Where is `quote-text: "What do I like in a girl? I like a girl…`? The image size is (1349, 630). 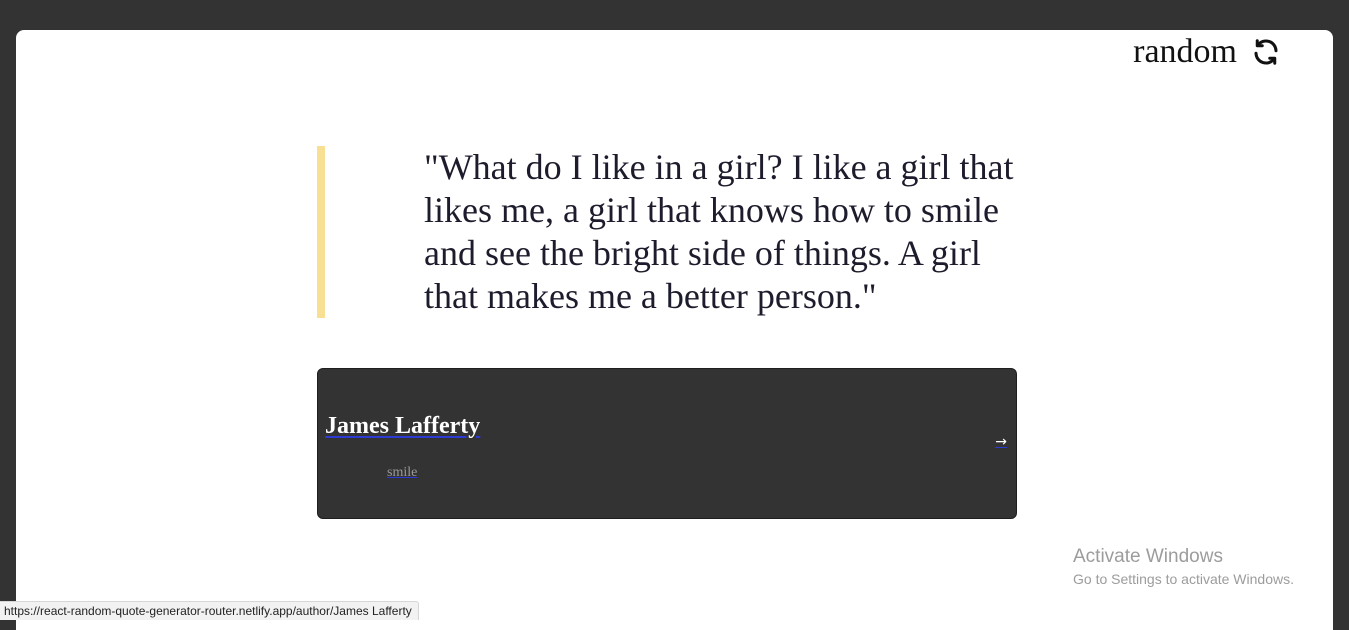
quote-text: "What do I like in a girl? I like a girl… is located at coordinates (719, 231).